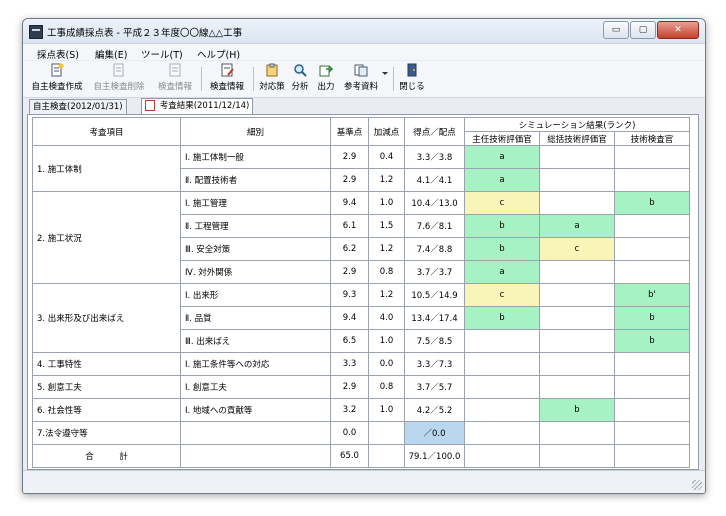 This screenshot has height=516, width=726. What do you see at coordinates (361, 318) in the screenshot?
I see `table-row: 3. 出来形及び出来ばえ Ⅰ. 出来形 9.3 1.2 10.5／14.9 c b'` at bounding box center [361, 318].